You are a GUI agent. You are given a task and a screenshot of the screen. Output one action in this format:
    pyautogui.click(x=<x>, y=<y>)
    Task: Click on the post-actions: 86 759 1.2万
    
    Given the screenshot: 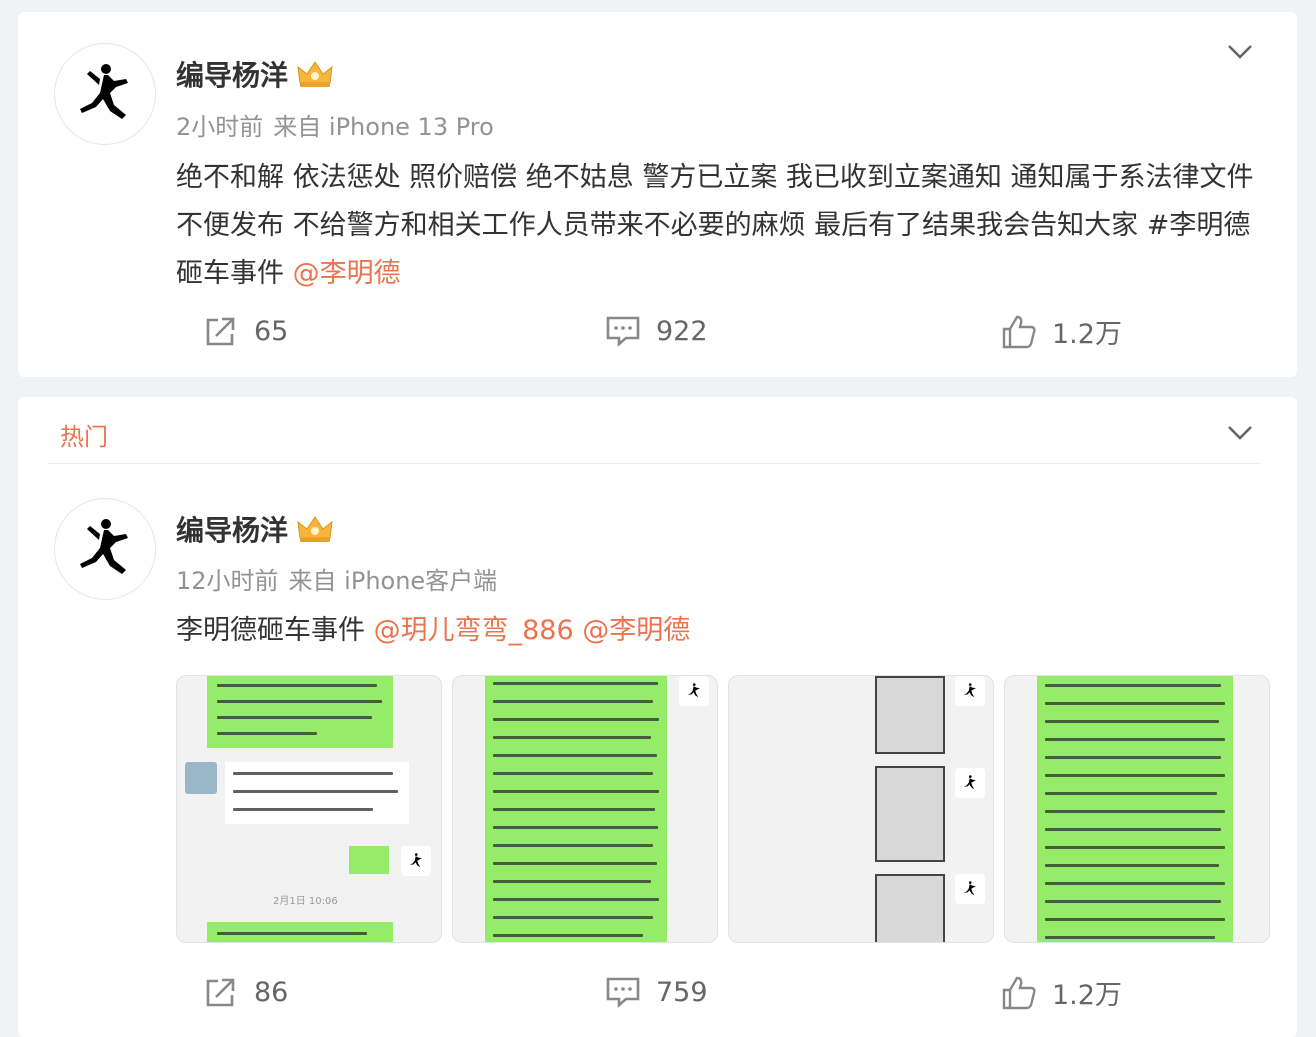 What is the action you would take?
    pyautogui.click(x=657, y=998)
    